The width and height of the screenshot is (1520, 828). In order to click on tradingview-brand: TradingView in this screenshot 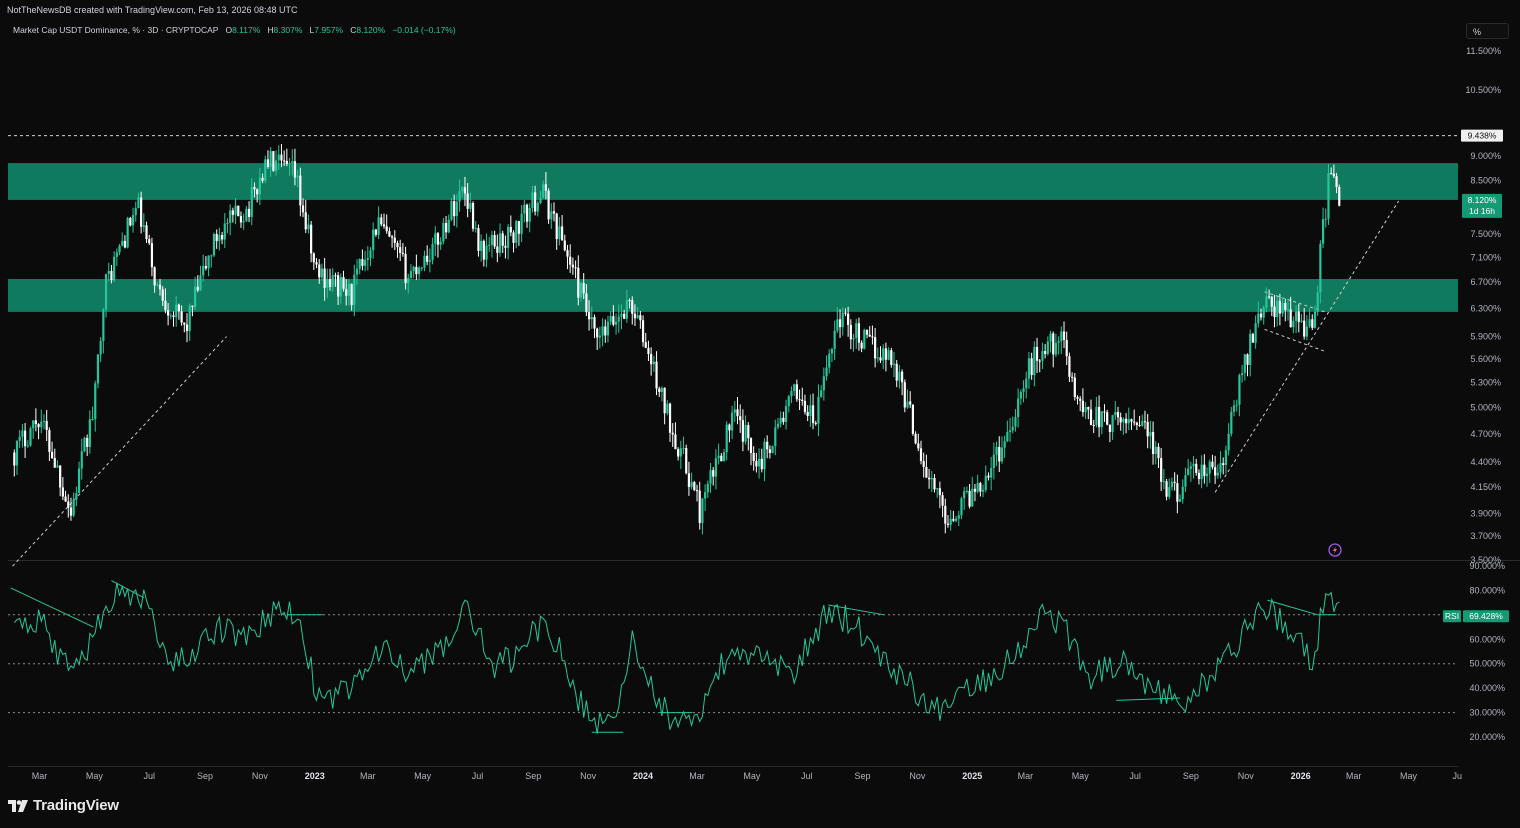, I will do `click(63, 805)`.